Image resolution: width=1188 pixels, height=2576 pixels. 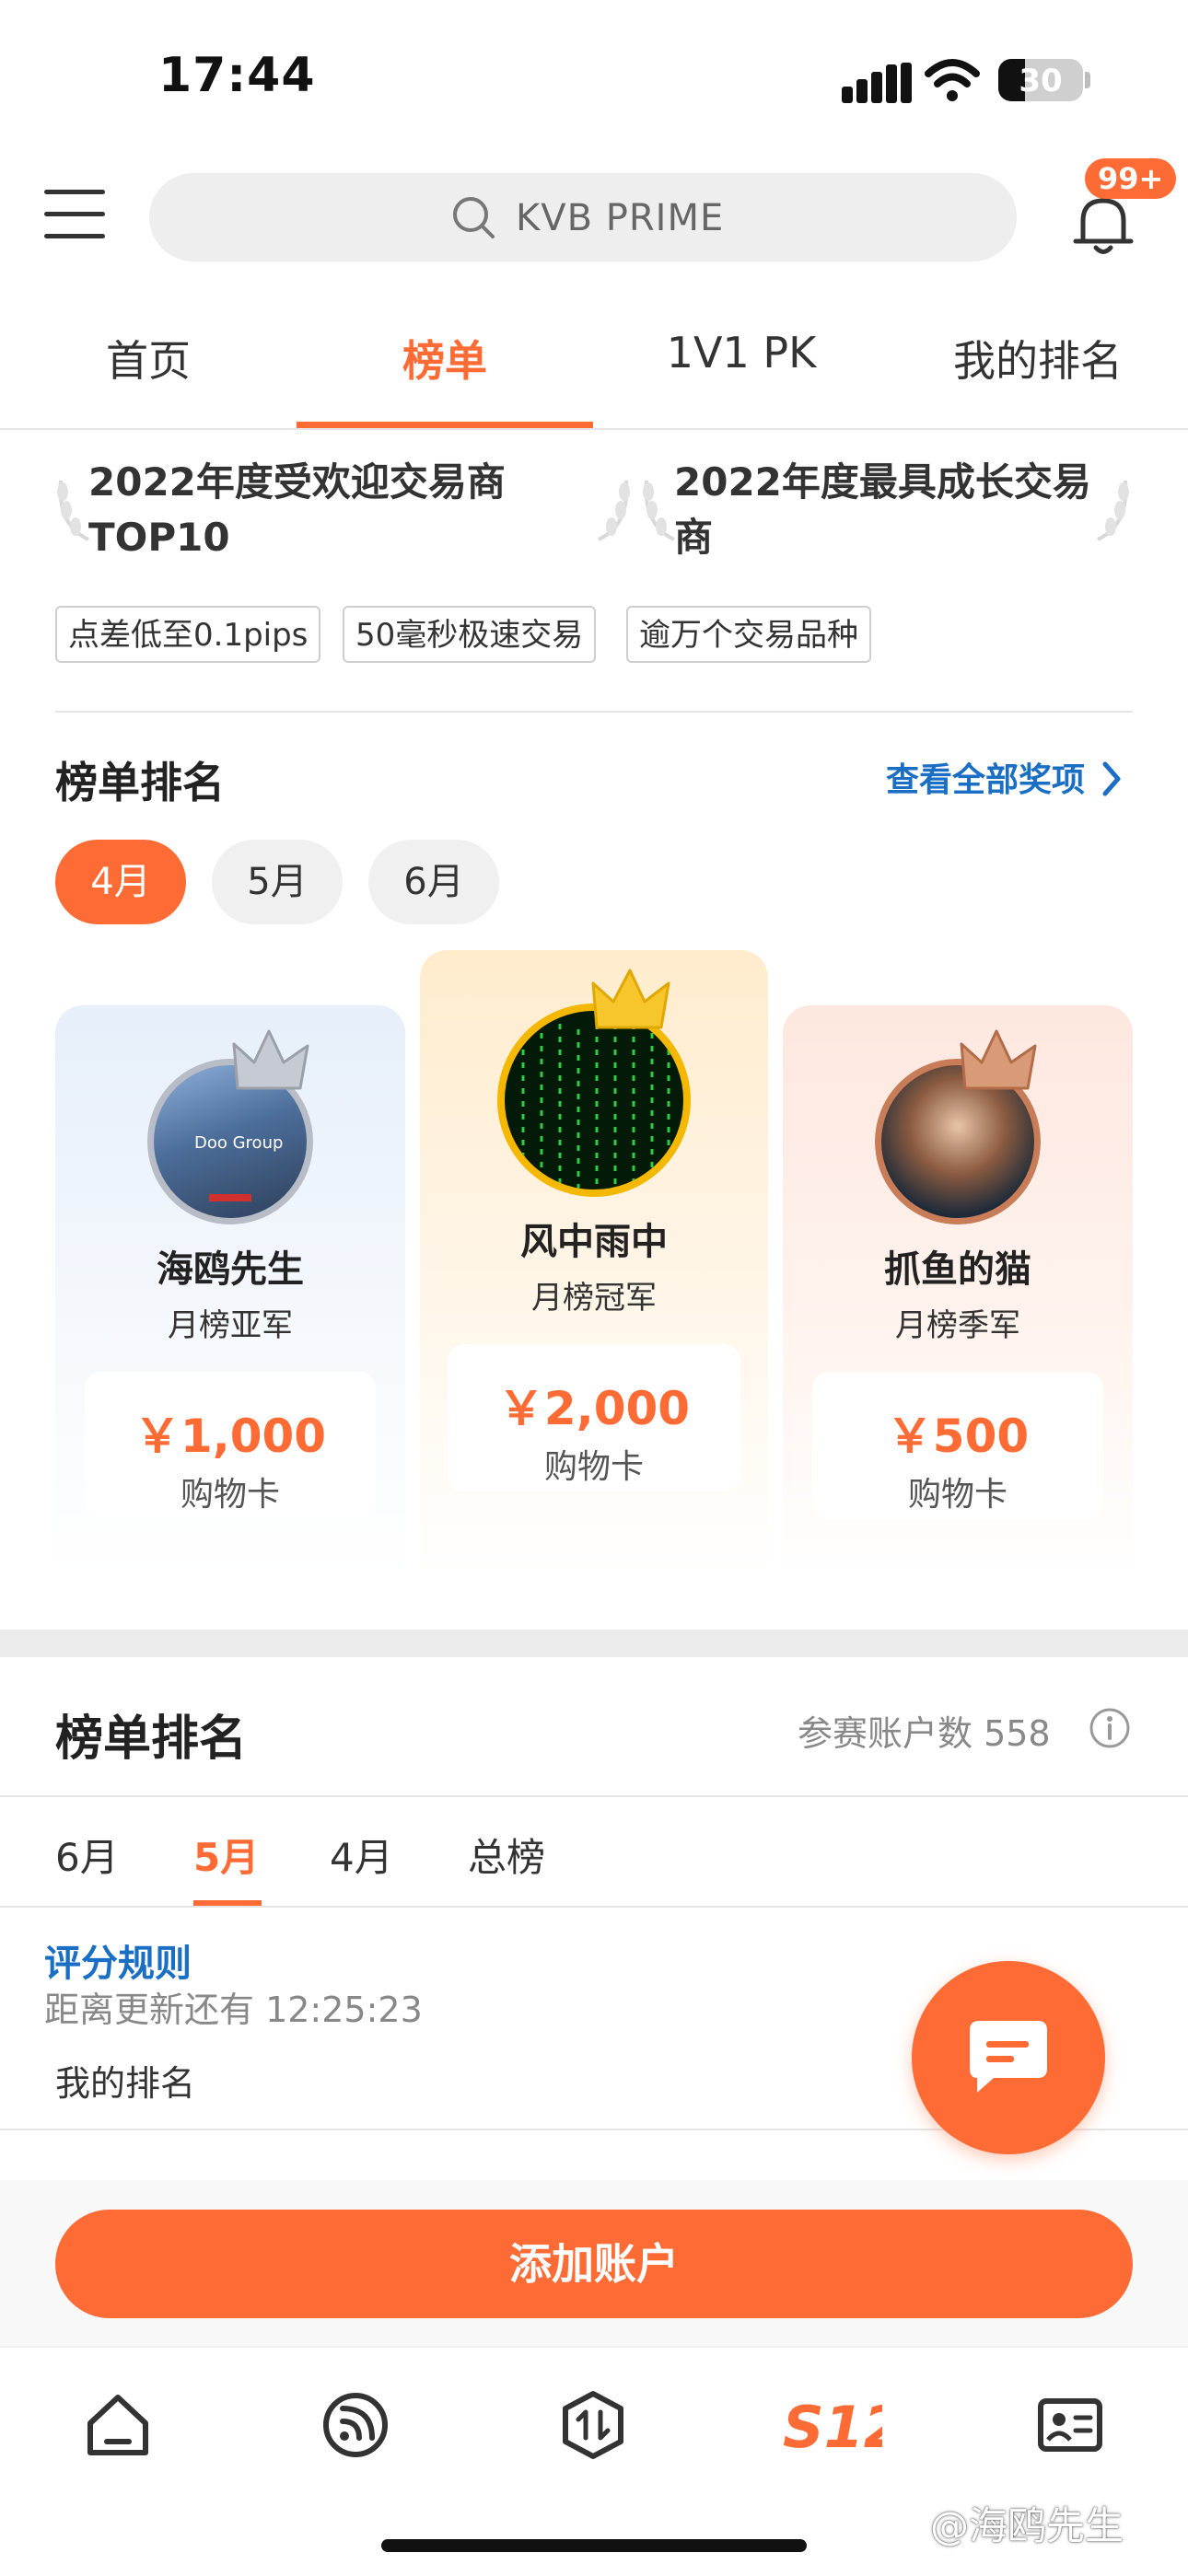 I want to click on tab-home: 首页, so click(x=148, y=358).